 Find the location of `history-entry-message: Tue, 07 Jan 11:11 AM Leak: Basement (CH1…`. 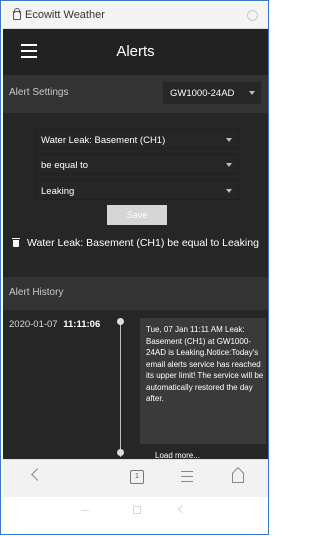

history-entry-message: Tue, 07 Jan 11:11 AM Leak: Basement (CH1… is located at coordinates (205, 364).